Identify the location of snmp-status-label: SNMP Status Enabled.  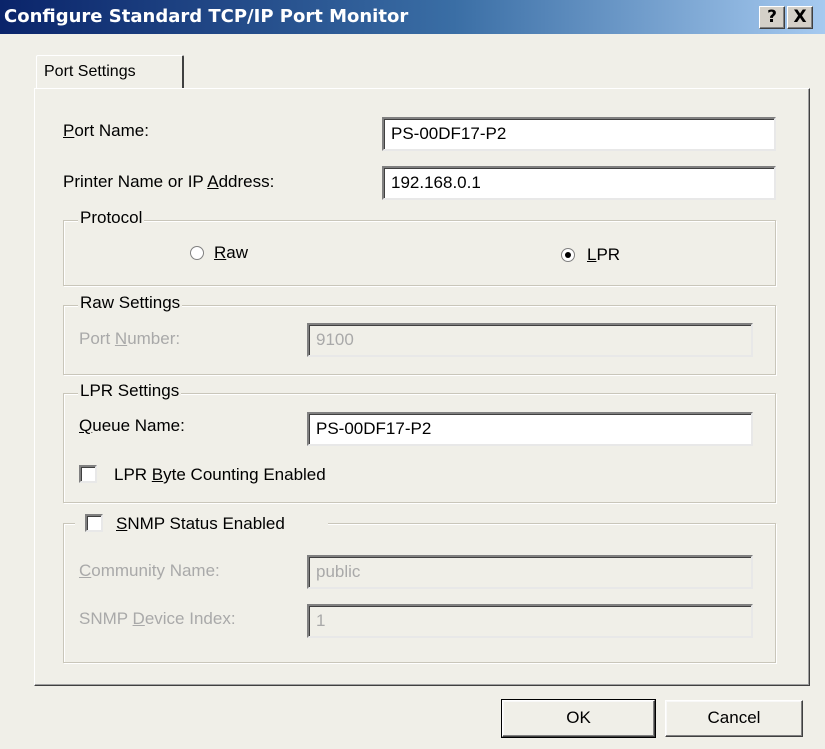
(200, 524).